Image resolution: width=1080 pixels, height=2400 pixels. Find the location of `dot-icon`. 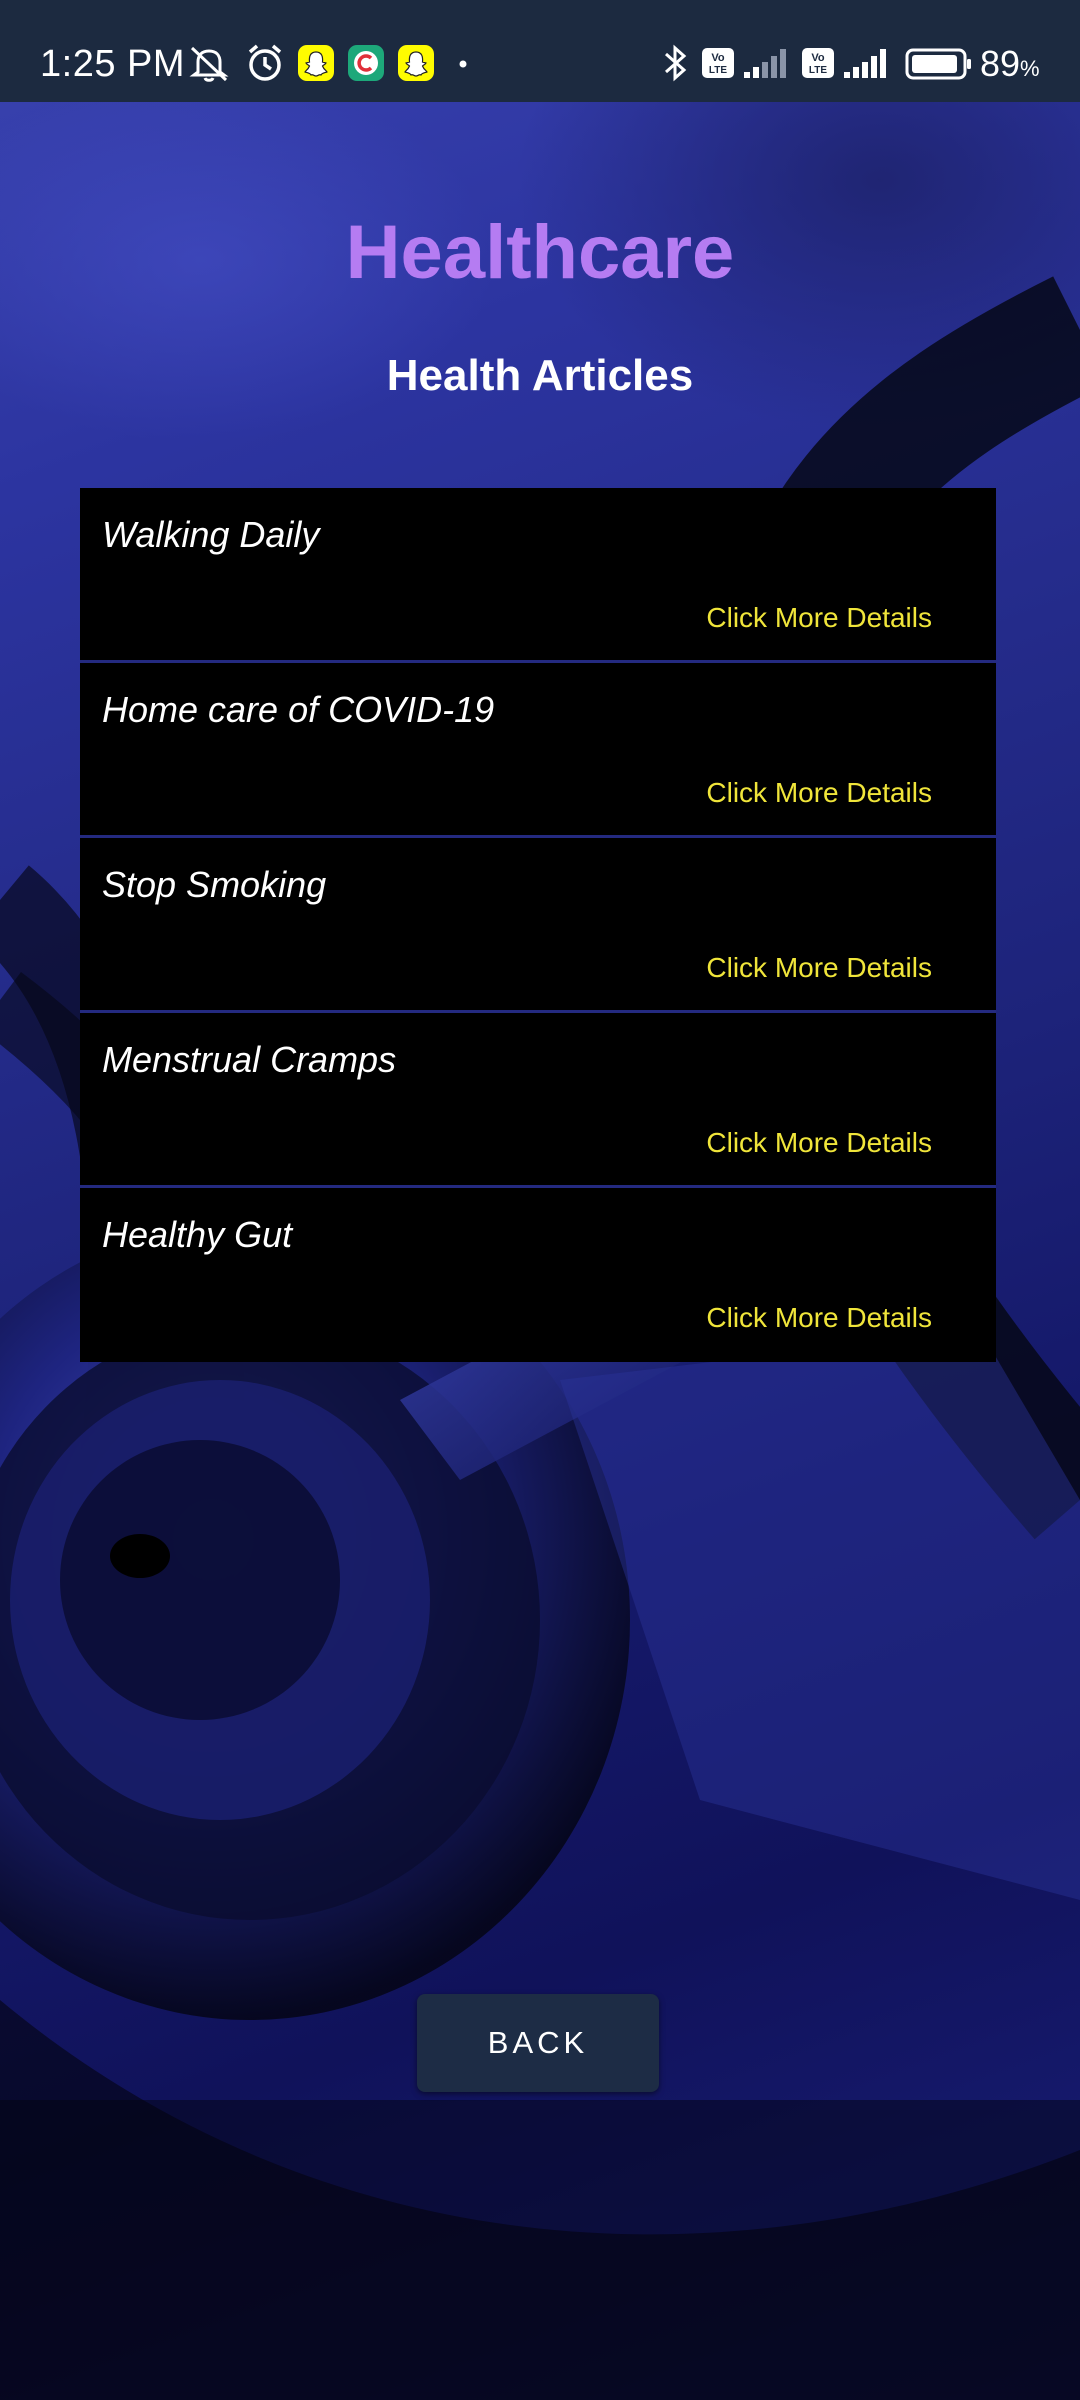

dot-icon is located at coordinates (463, 64).